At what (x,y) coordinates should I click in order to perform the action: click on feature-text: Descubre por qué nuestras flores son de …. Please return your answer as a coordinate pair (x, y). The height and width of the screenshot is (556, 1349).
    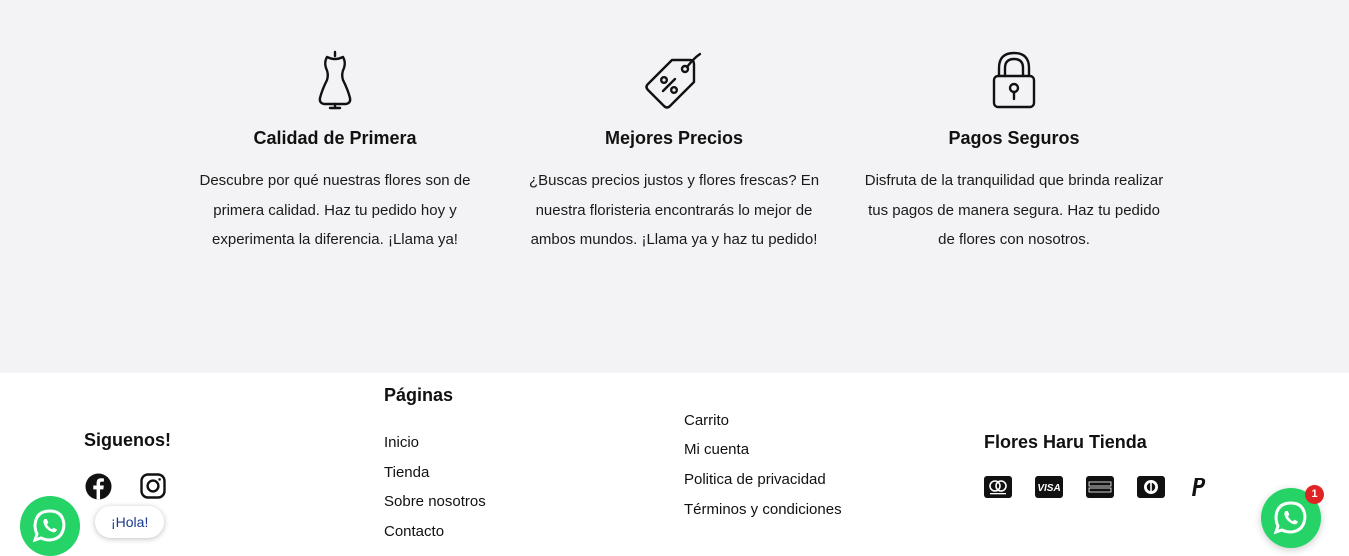
    Looking at the image, I should click on (335, 210).